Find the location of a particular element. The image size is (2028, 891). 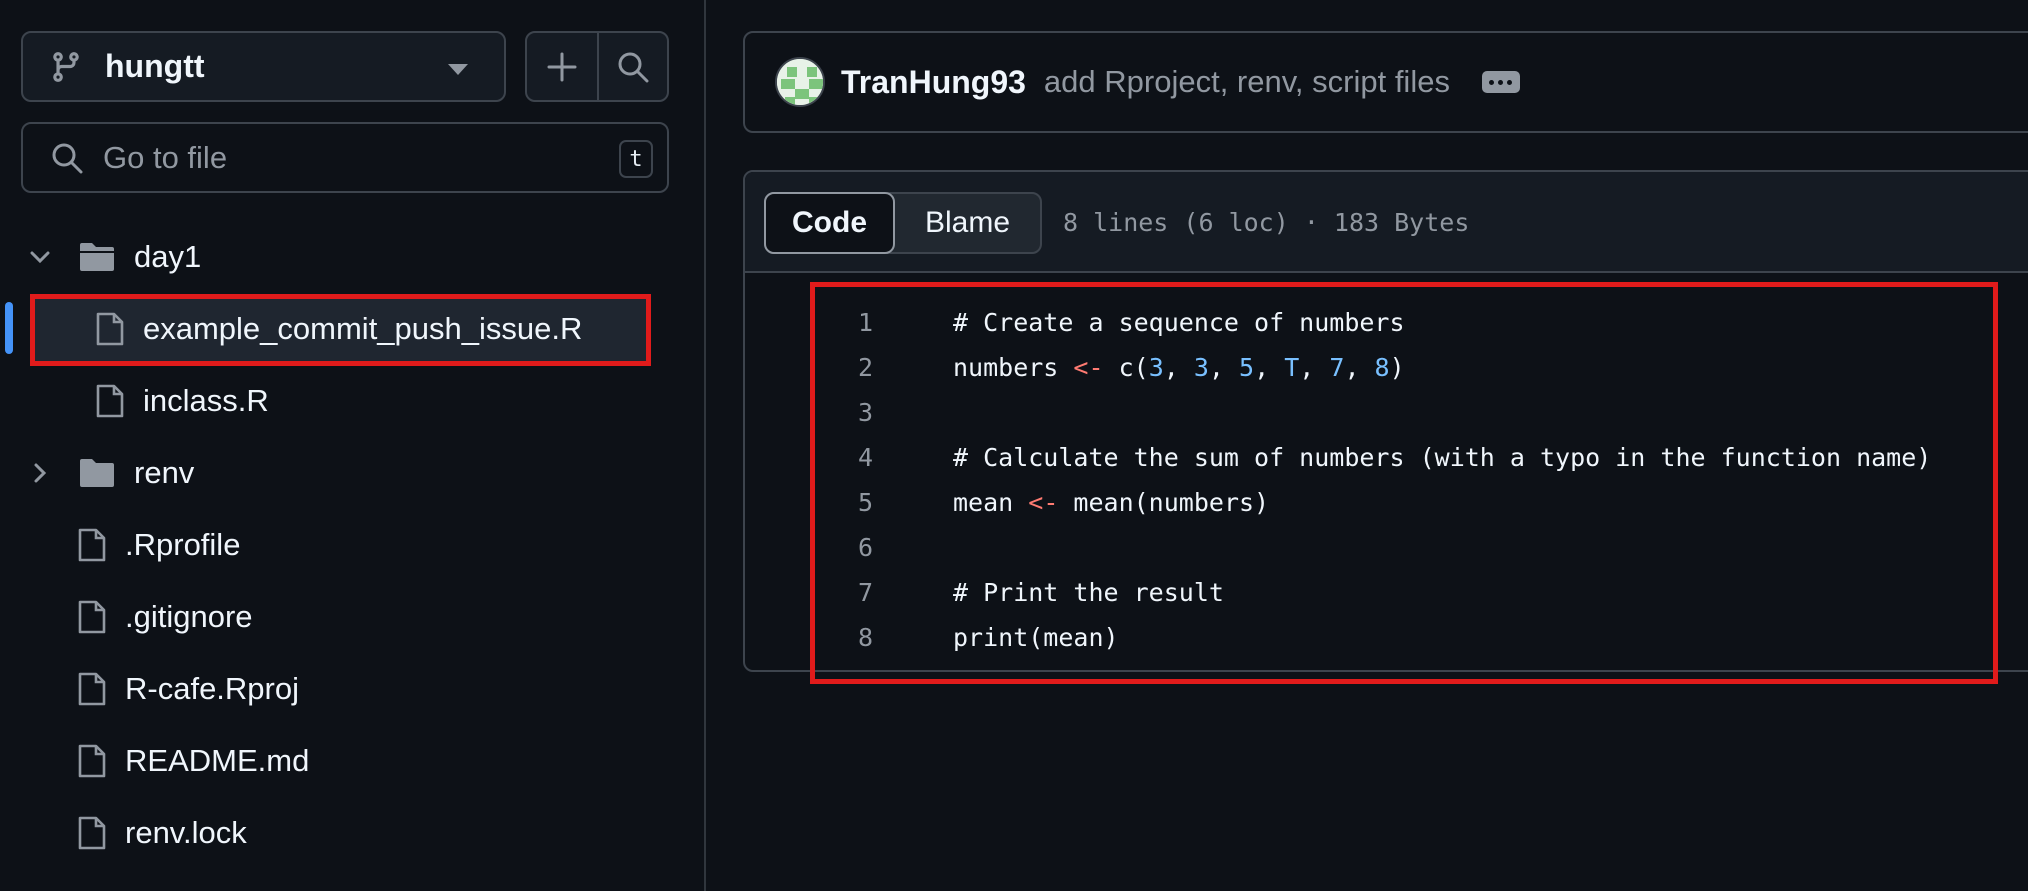

tree-item-gitignore: .gitignore is located at coordinates (165, 617).